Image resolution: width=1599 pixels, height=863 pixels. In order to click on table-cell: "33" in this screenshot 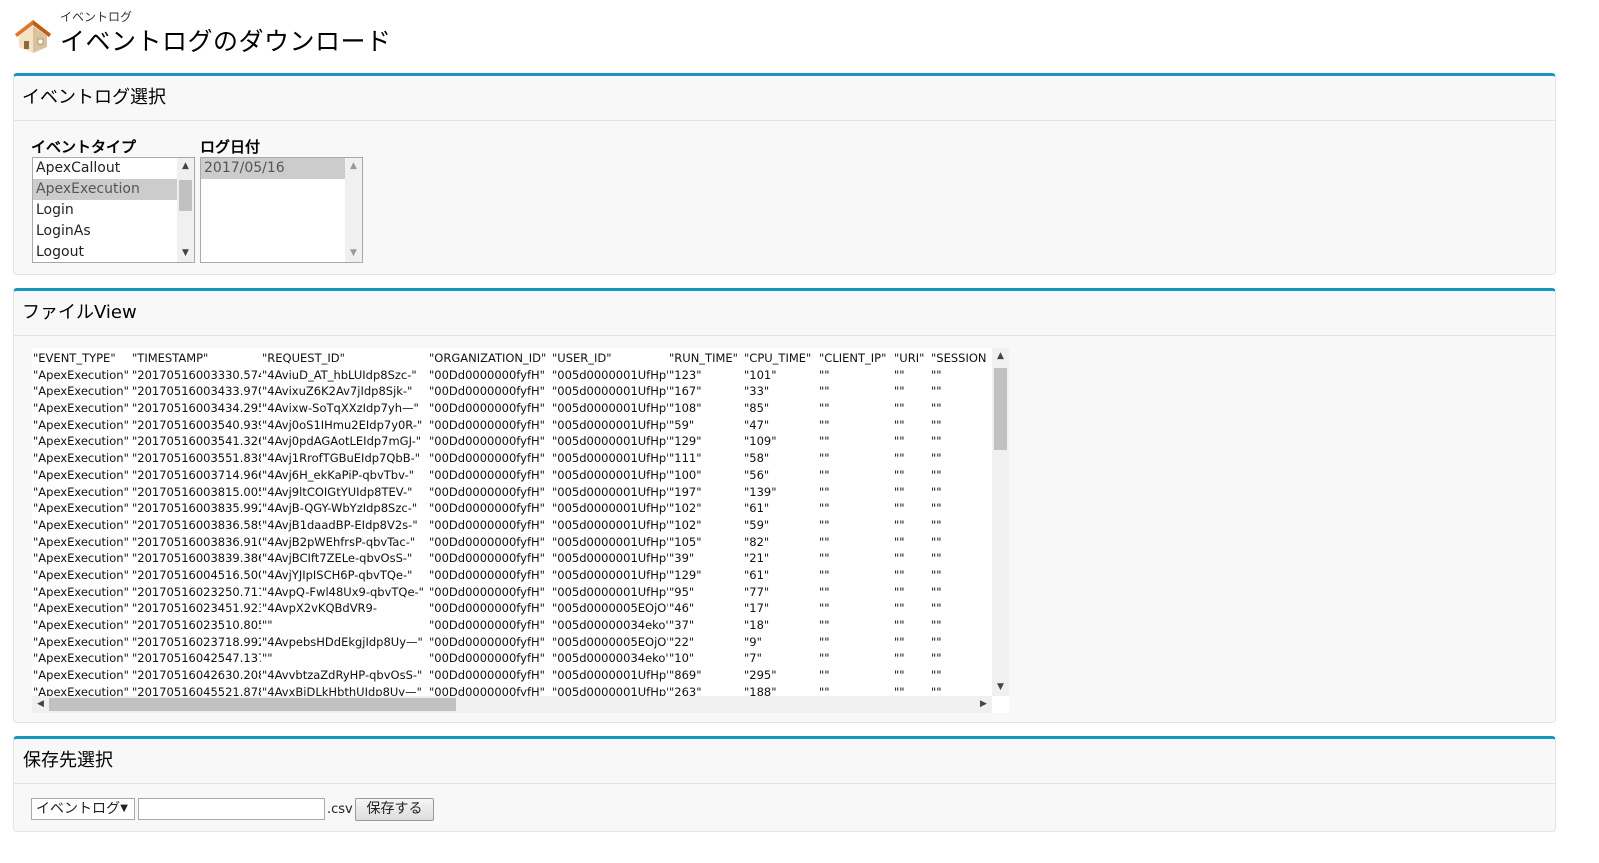, I will do `click(757, 391)`.